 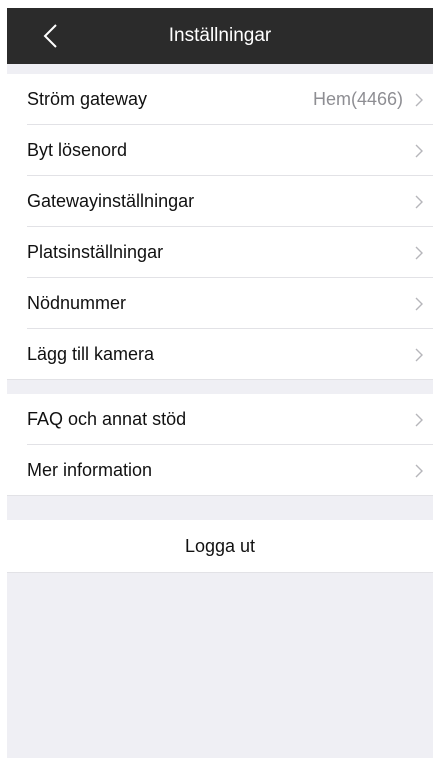 What do you see at coordinates (87, 99) in the screenshot?
I see `settings-item-label: Ström gateway` at bounding box center [87, 99].